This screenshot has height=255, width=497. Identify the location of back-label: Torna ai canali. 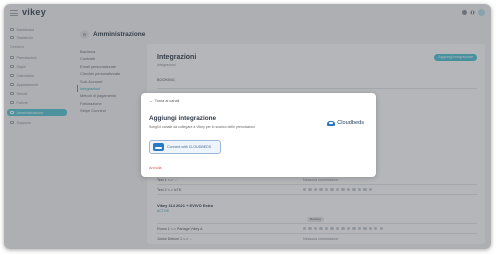
(167, 101).